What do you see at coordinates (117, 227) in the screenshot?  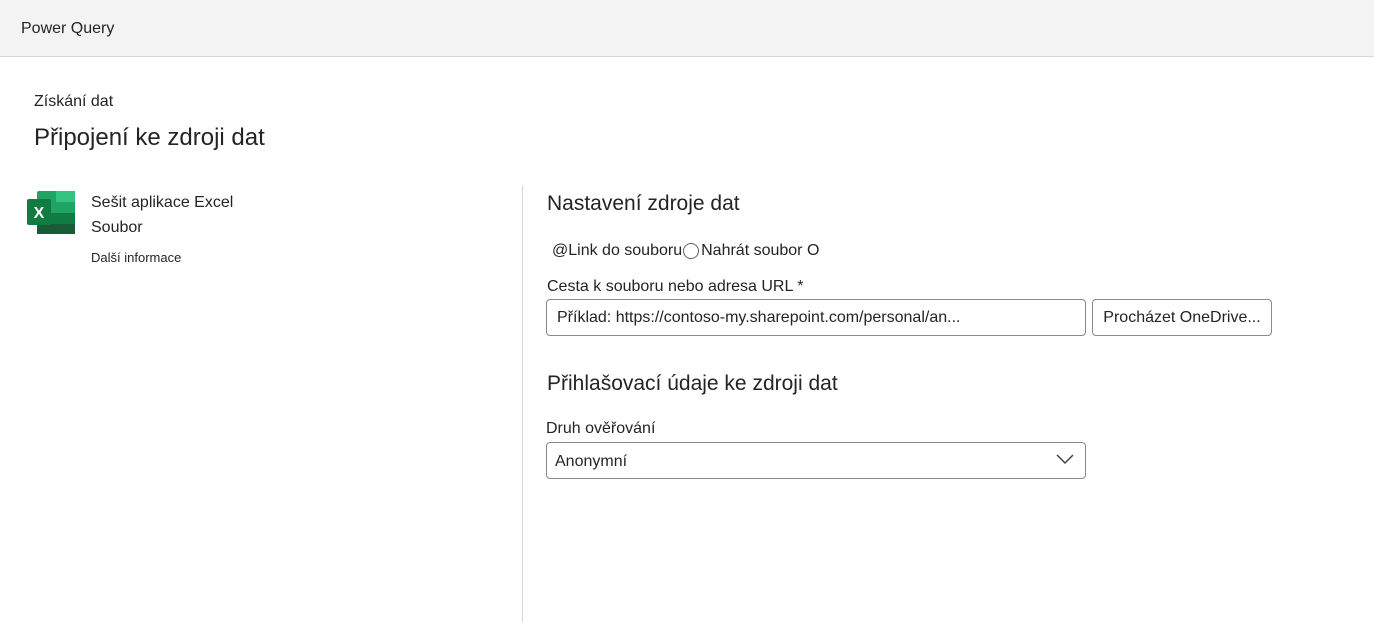 I see `connector-category: Soubor` at bounding box center [117, 227].